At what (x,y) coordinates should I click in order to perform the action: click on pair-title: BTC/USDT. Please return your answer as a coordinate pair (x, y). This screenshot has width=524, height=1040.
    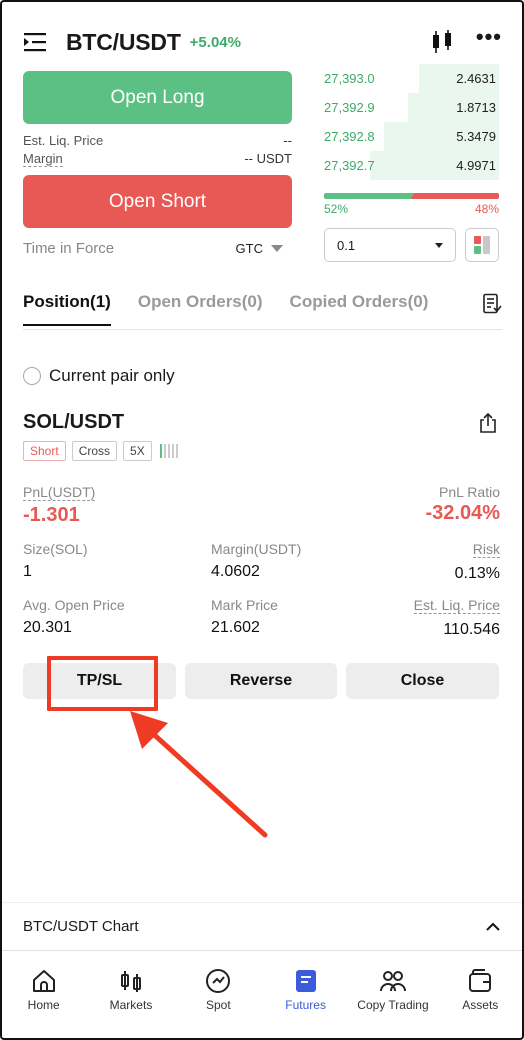
    Looking at the image, I should click on (123, 42).